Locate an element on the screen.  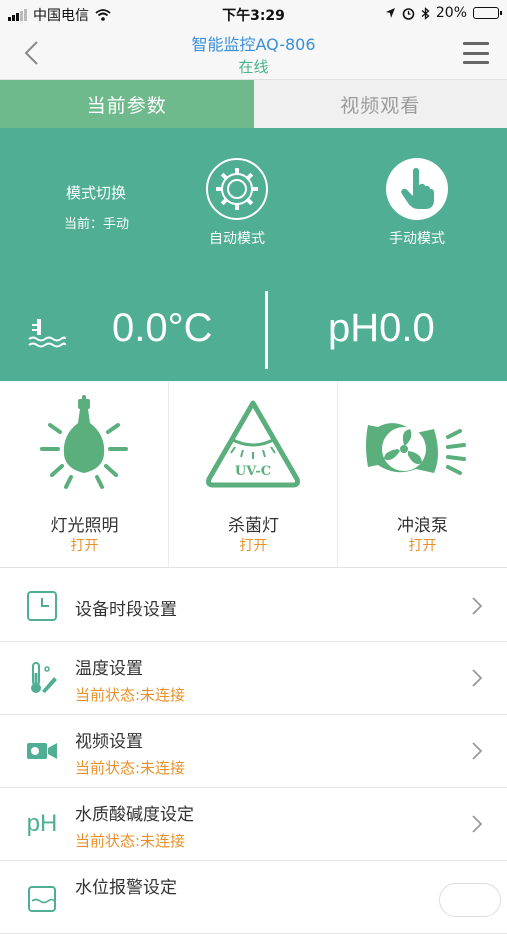
status-right: 20% is located at coordinates (442, 13).